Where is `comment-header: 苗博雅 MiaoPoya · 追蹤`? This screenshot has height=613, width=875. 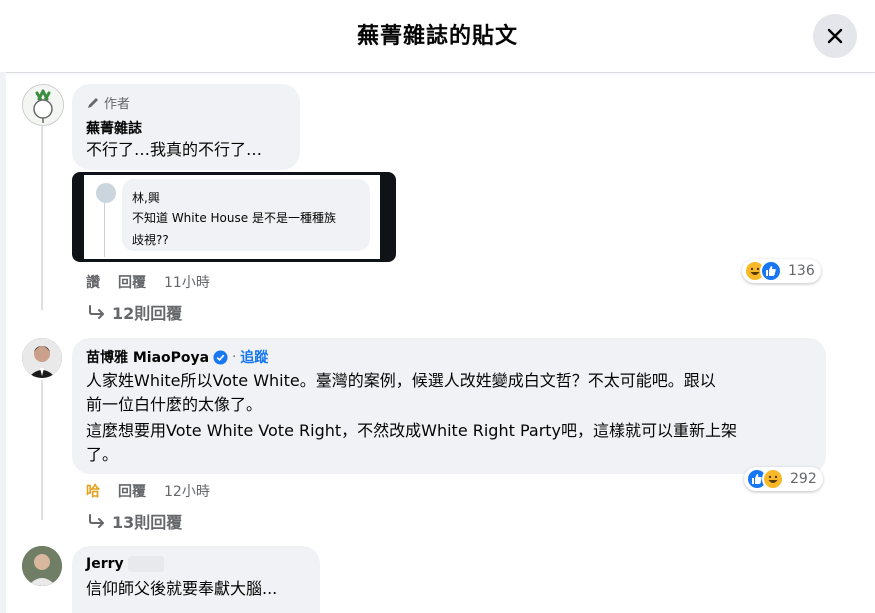
comment-header: 苗博雅 MiaoPoya · 追蹤 is located at coordinates (177, 357).